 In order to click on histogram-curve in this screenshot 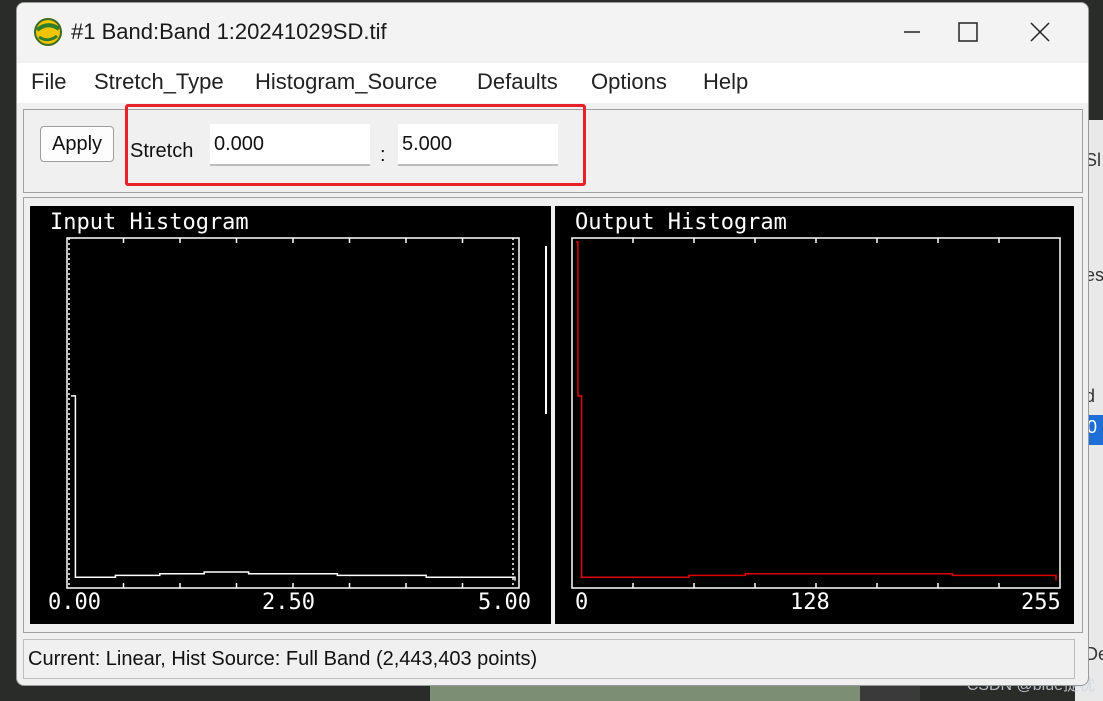, I will do `click(293, 488)`.